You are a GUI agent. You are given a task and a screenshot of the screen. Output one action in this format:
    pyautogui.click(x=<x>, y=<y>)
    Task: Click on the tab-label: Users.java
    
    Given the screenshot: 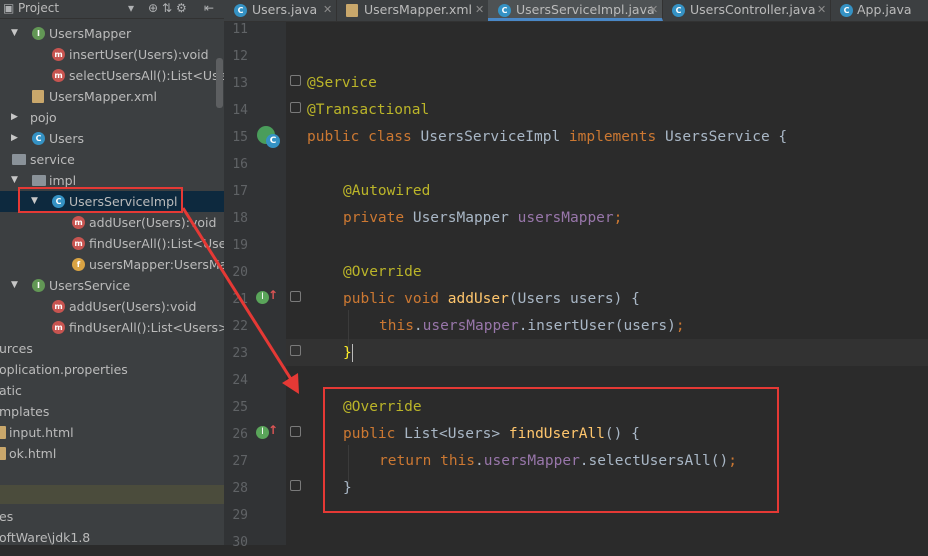 What is the action you would take?
    pyautogui.click(x=285, y=9)
    